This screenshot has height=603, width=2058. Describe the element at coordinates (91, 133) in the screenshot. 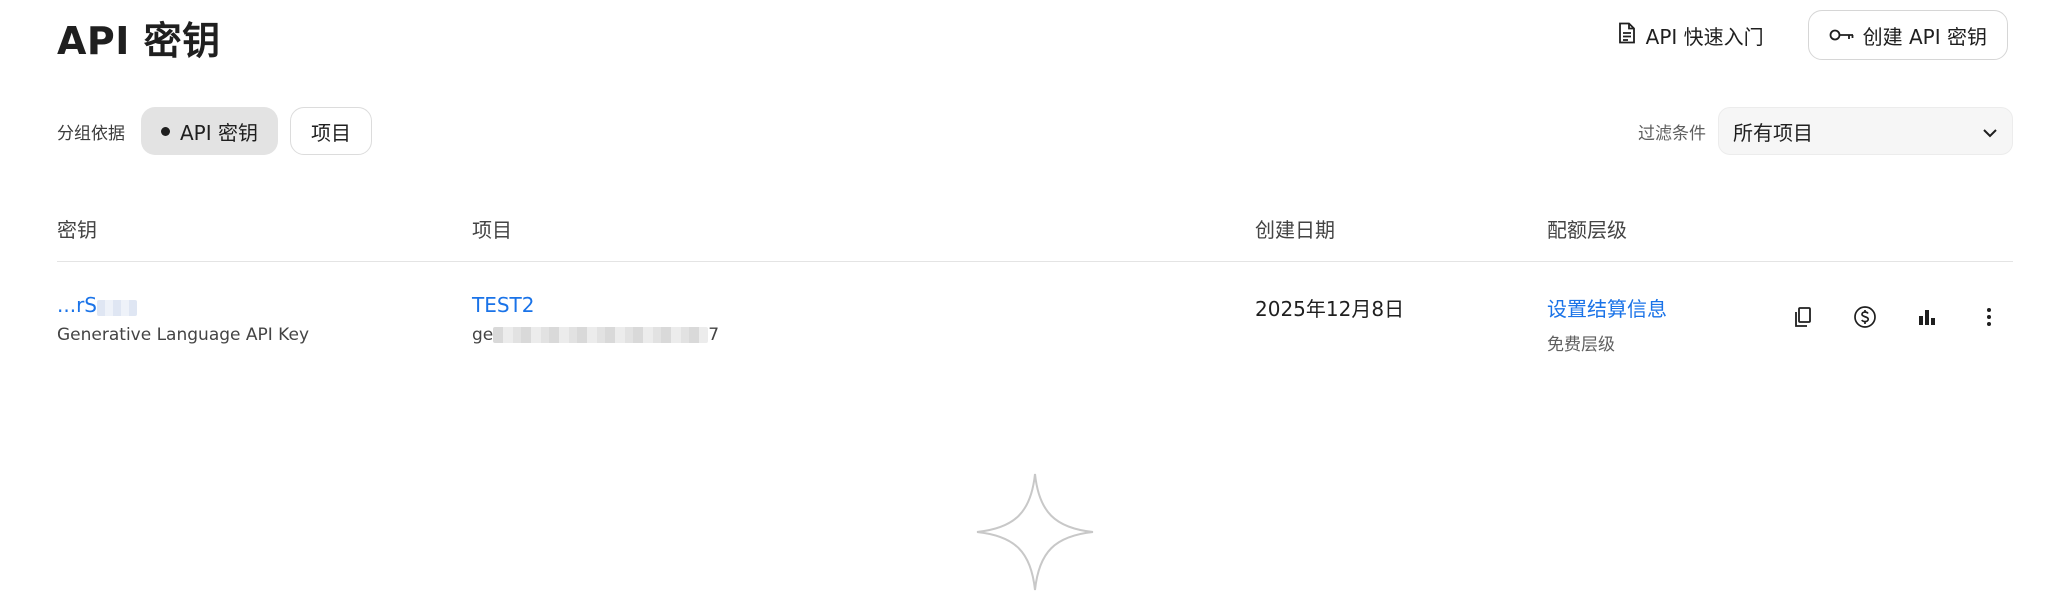

I see `group-by-label: 分组依据` at that location.